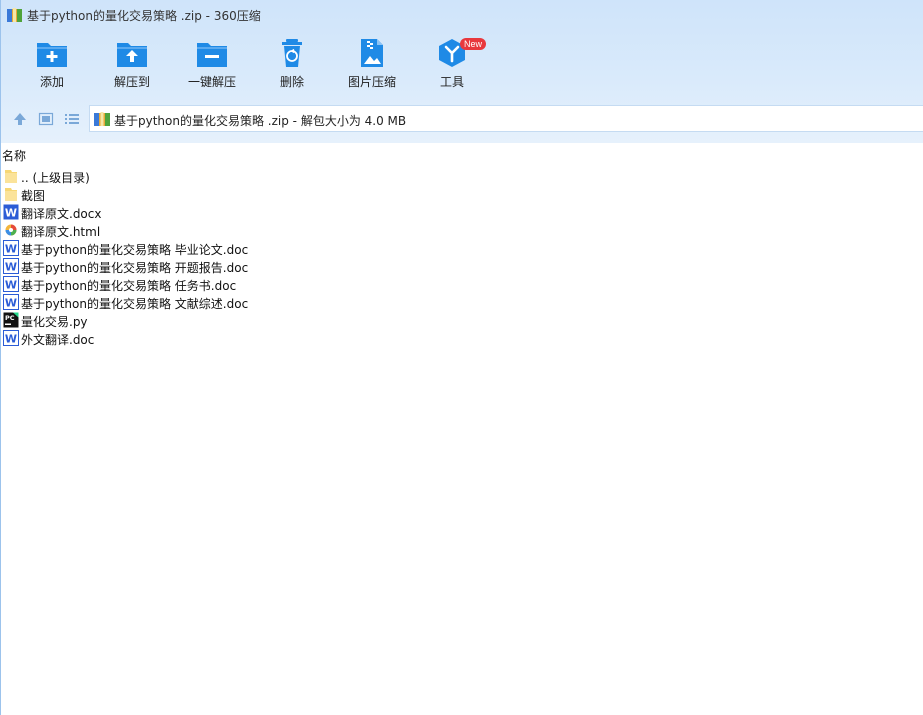 The width and height of the screenshot is (923, 715). What do you see at coordinates (292, 53) in the screenshot?
I see `trash-icon` at bounding box center [292, 53].